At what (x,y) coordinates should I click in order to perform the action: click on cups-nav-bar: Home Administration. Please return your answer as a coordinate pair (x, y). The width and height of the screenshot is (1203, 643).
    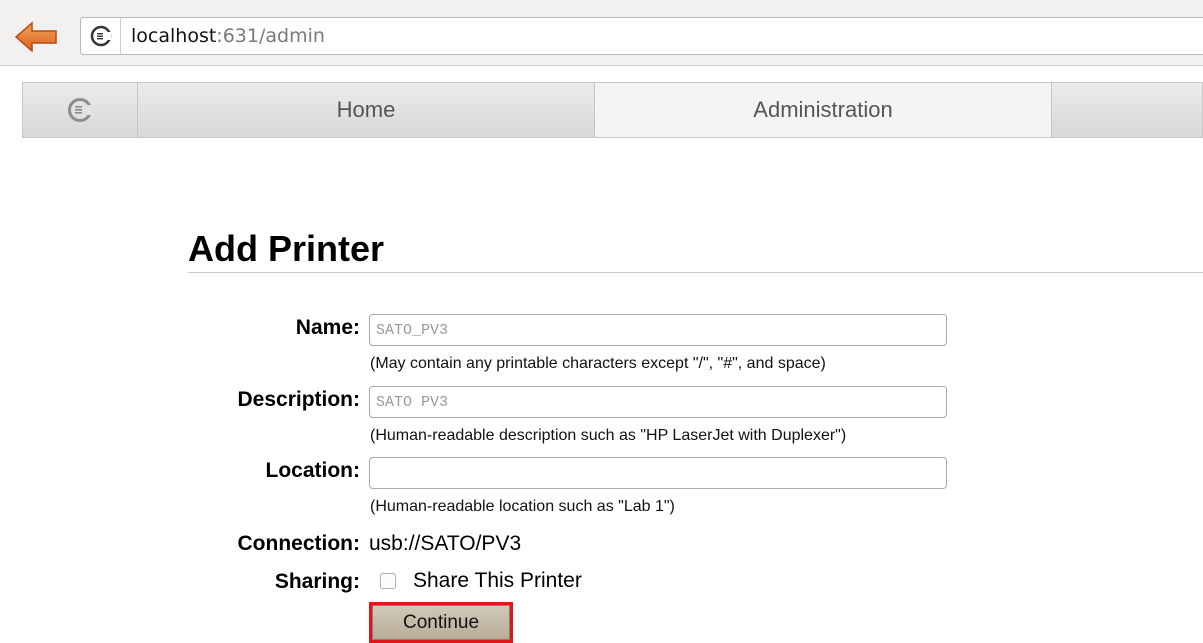
    Looking at the image, I should click on (612, 110).